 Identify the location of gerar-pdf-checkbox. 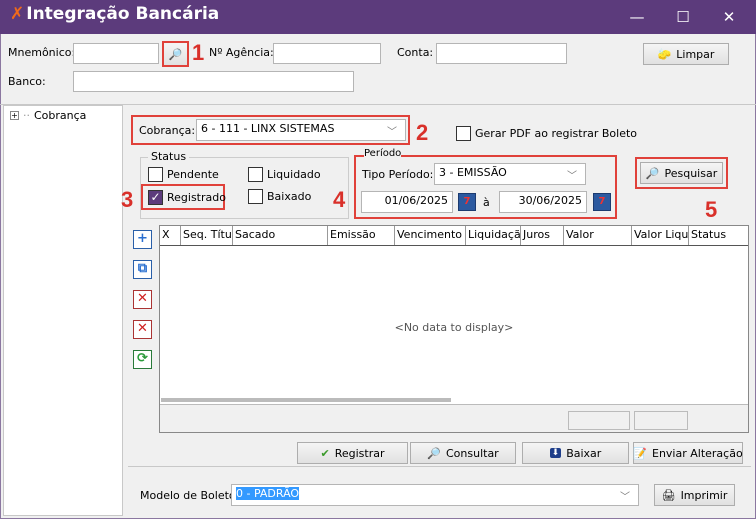
(463, 133).